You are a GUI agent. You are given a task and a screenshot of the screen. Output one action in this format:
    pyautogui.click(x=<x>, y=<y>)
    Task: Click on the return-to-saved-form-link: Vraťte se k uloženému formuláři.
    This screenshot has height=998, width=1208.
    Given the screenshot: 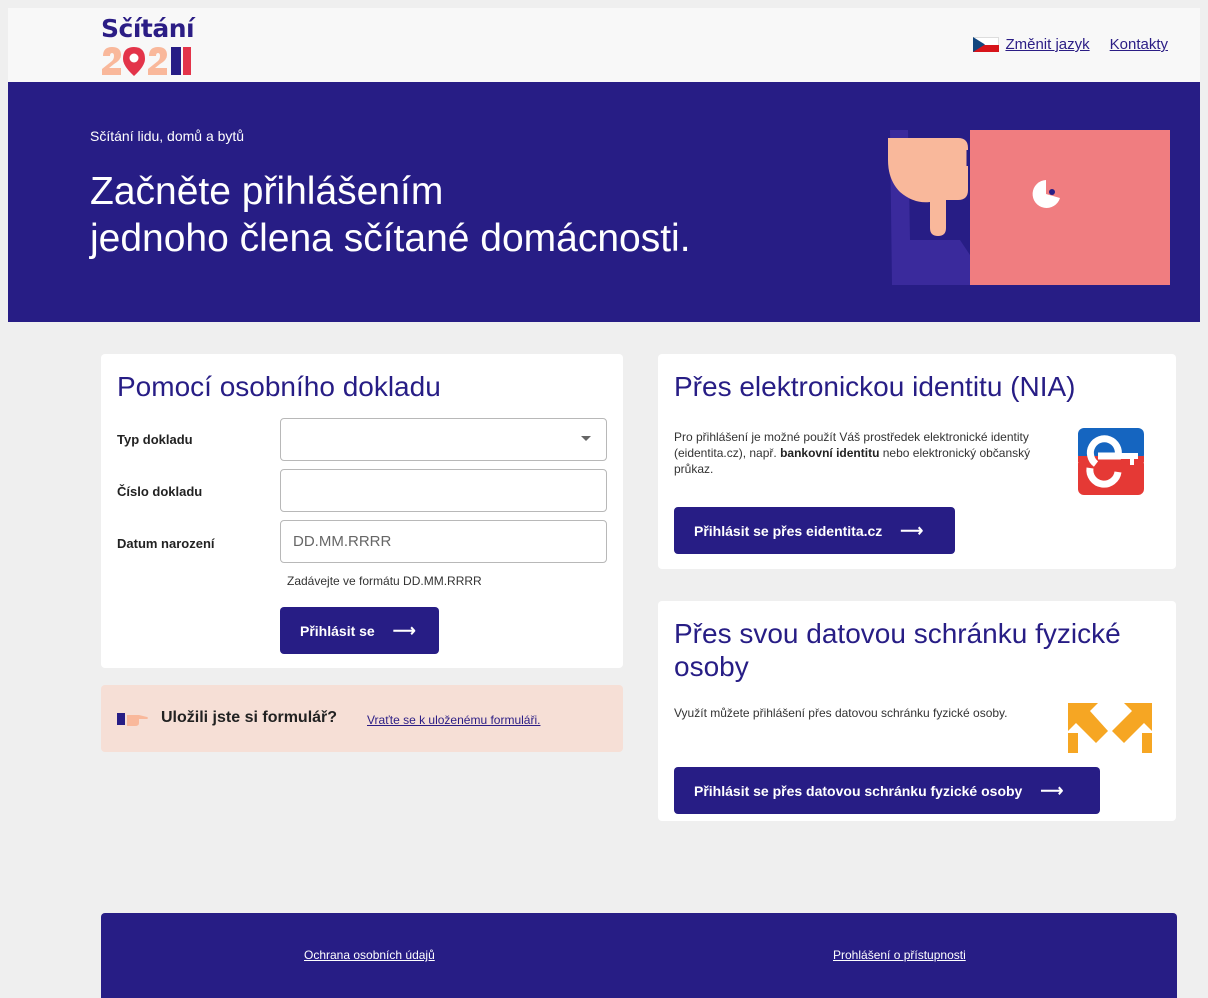 What is the action you would take?
    pyautogui.click(x=453, y=720)
    